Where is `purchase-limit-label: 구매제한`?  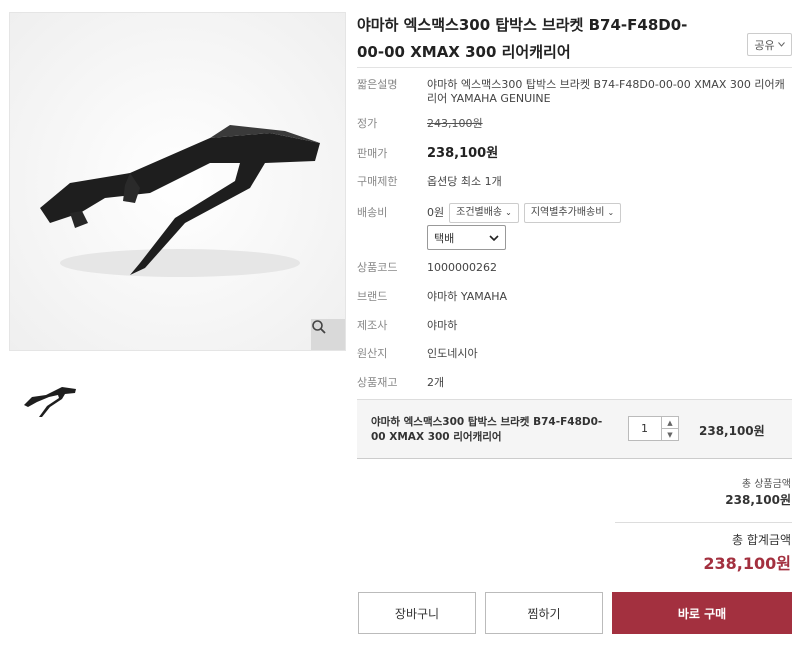 purchase-limit-label: 구매제한 is located at coordinates (377, 181).